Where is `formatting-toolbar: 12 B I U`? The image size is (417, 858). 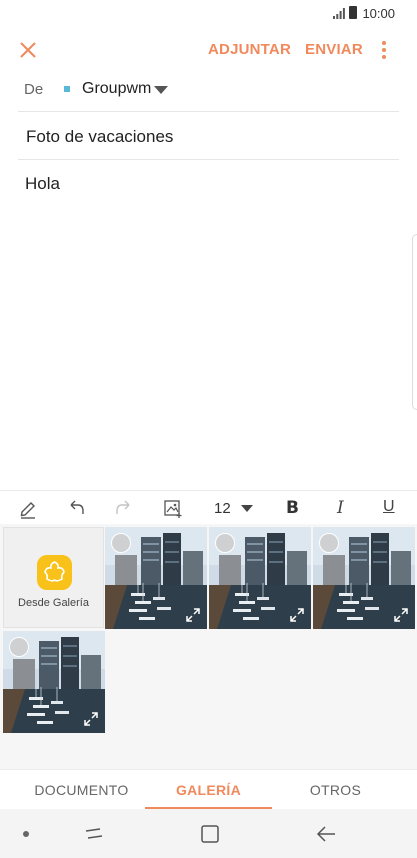 formatting-toolbar: 12 B I U is located at coordinates (208, 507).